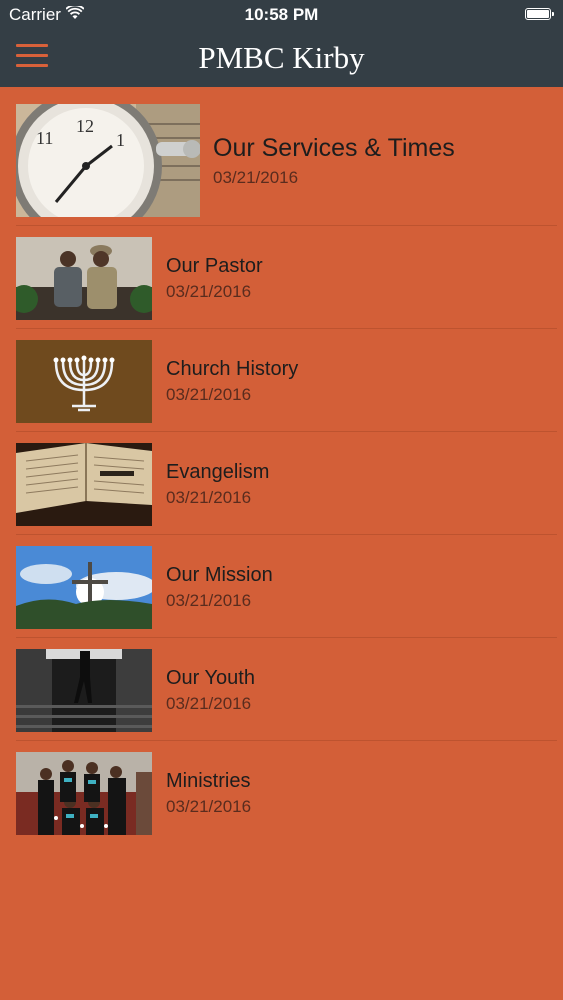  I want to click on youth-stairs-photo, so click(84, 690).